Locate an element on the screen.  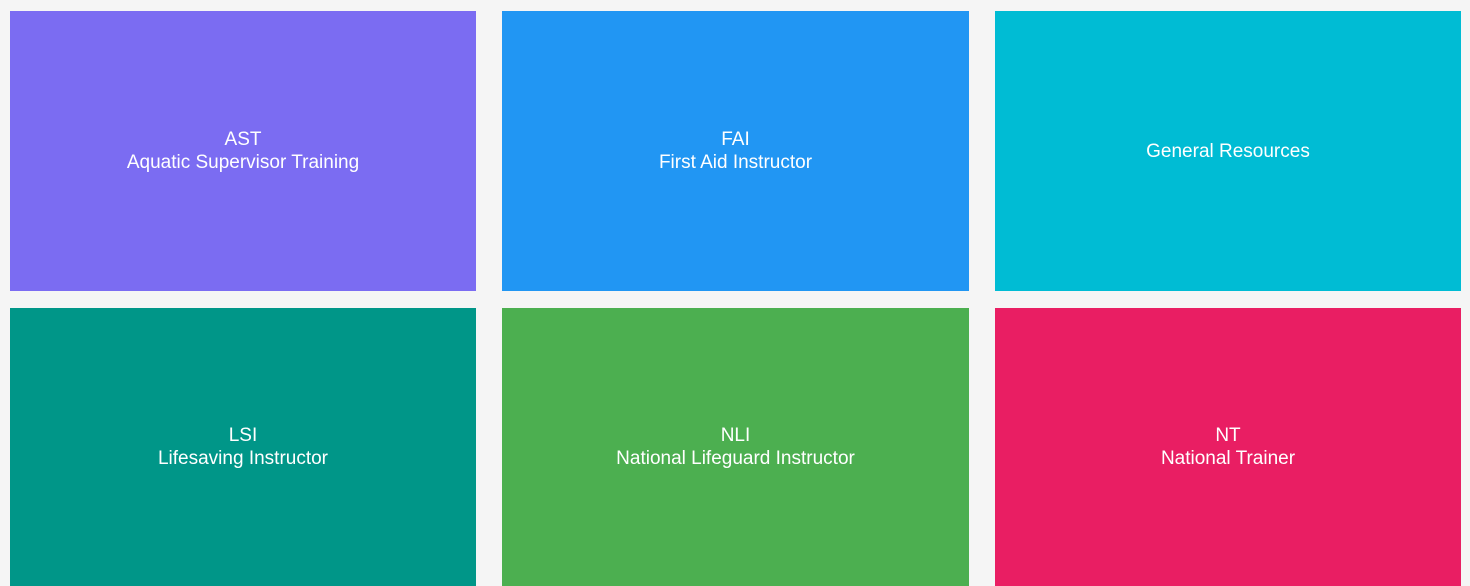
tile-code: LSI is located at coordinates (243, 435).